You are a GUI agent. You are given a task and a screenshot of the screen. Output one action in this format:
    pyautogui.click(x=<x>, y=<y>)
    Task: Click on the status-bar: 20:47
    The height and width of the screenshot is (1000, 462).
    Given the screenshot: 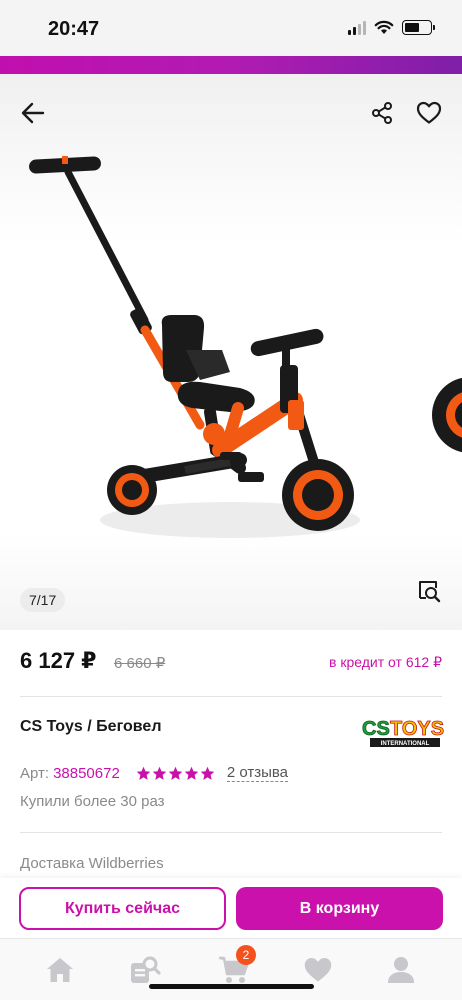 What is the action you would take?
    pyautogui.click(x=231, y=28)
    